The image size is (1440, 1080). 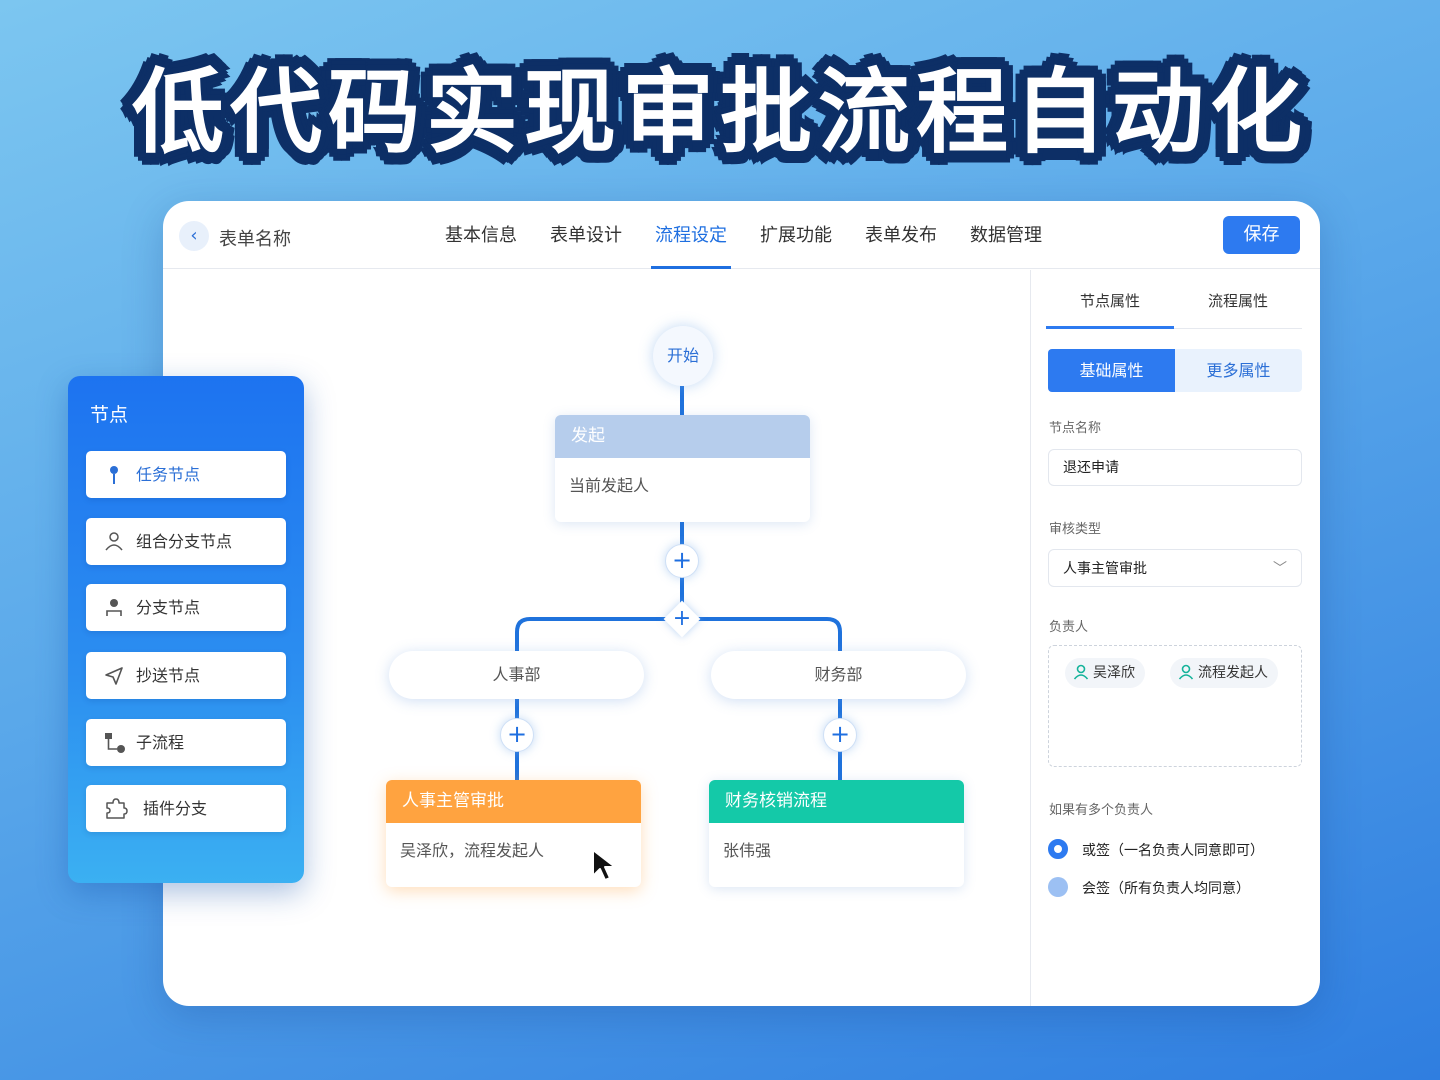 I want to click on option-or-sign-label: 或签（一名负责人同意即可）, so click(x=1173, y=851).